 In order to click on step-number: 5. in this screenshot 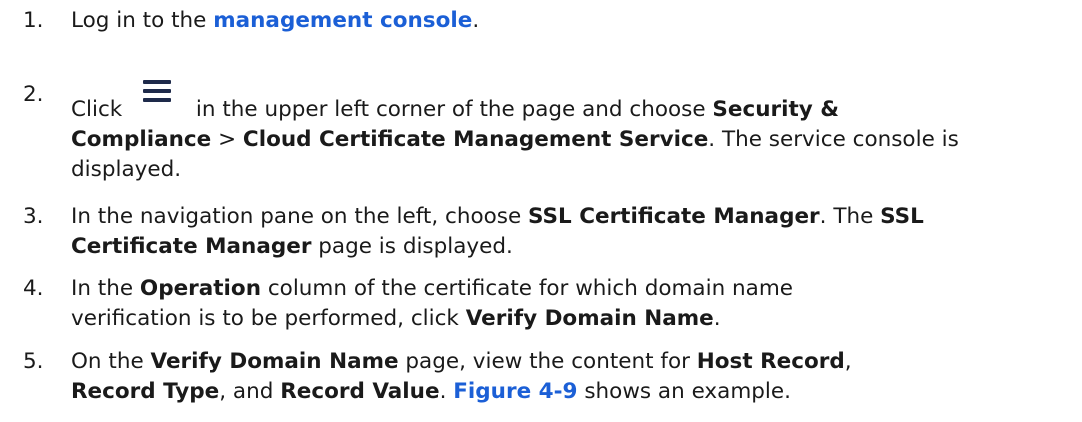, I will do `click(33, 361)`.